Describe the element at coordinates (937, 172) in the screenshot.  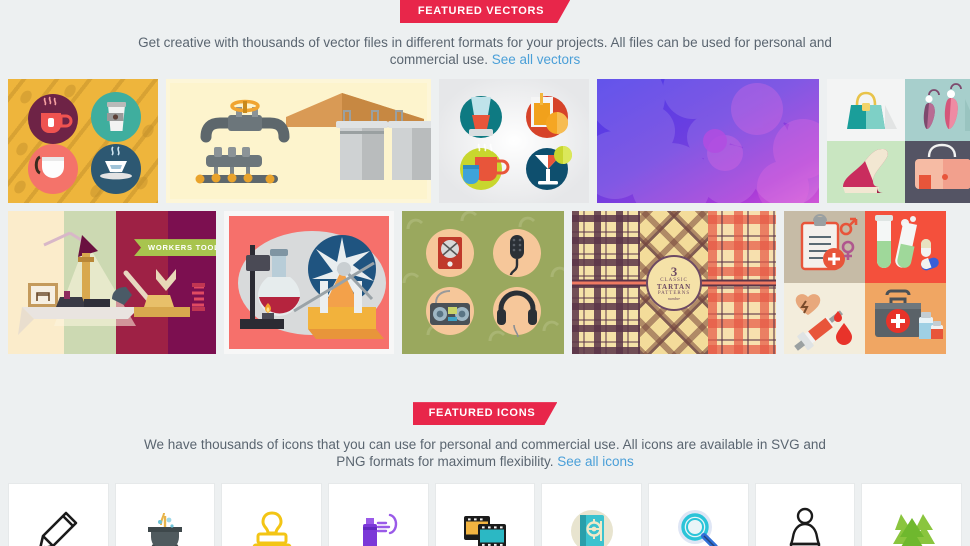
I see `fashion-handbag-tile` at that location.